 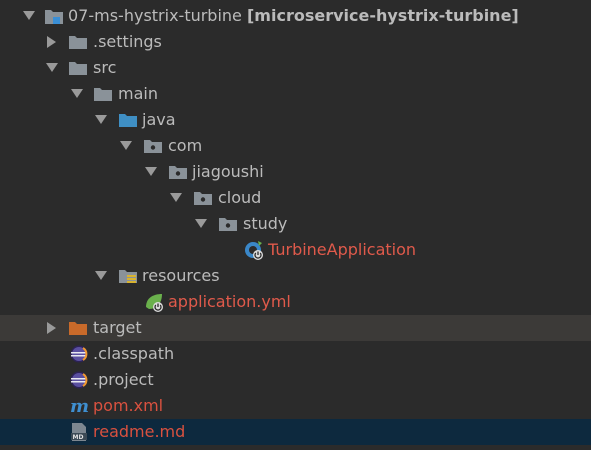 I want to click on main-folder-label: main, so click(x=138, y=93).